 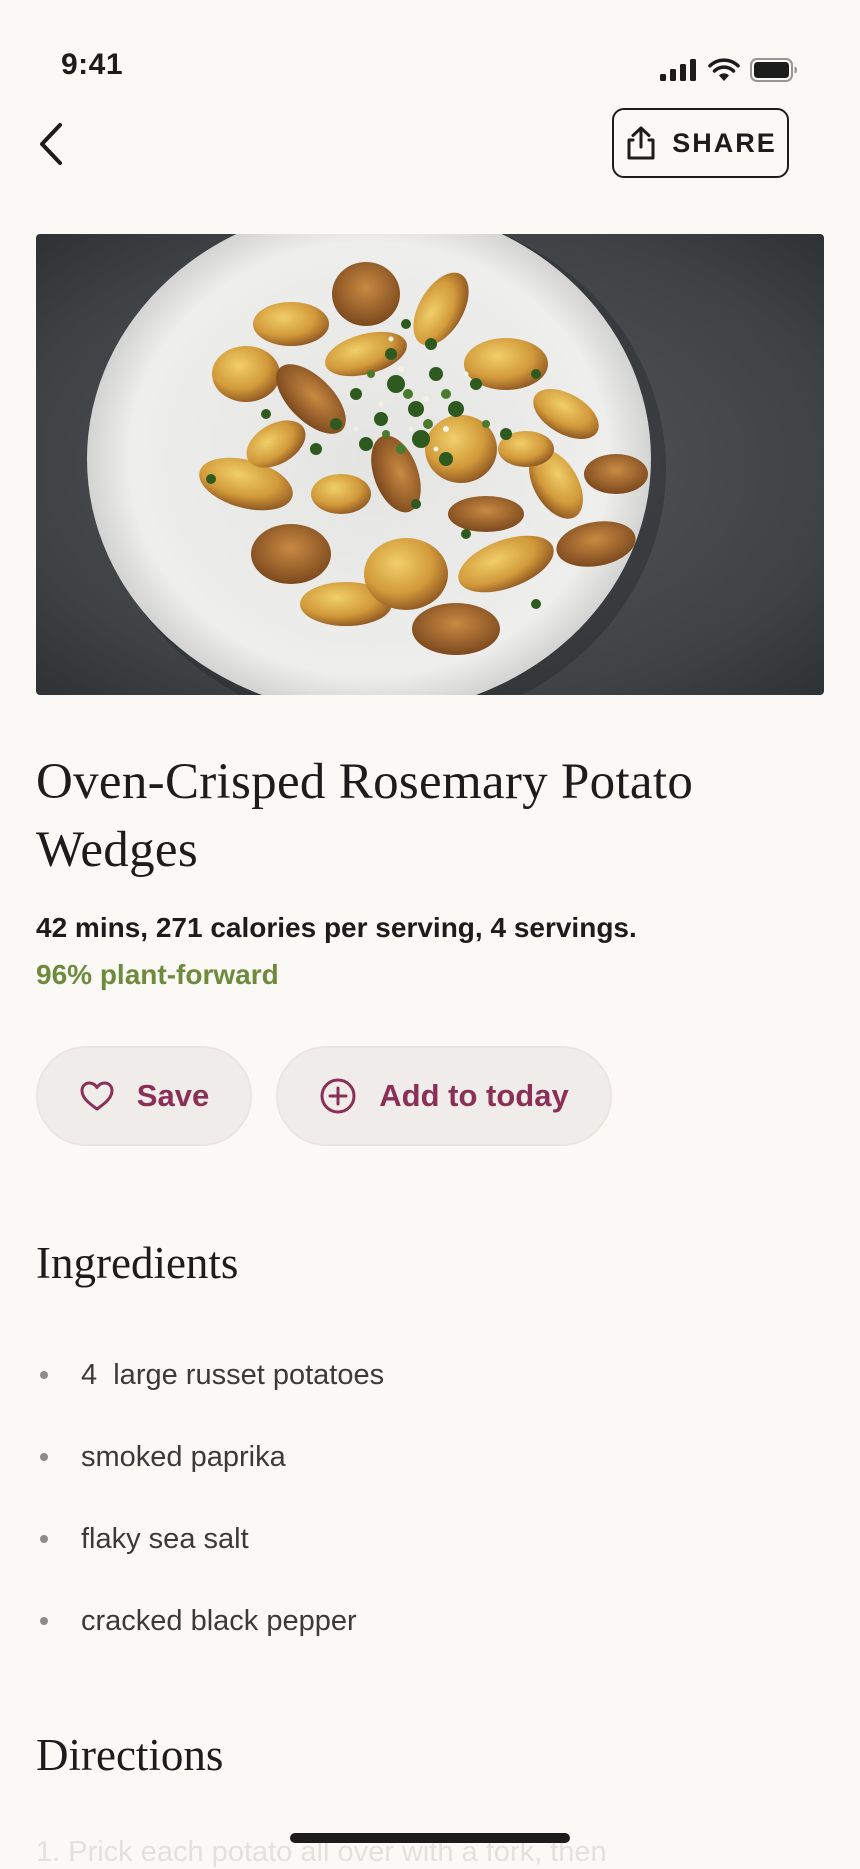 What do you see at coordinates (233, 1374) in the screenshot?
I see `ingredient-text: 4 large russet potatoes` at bounding box center [233, 1374].